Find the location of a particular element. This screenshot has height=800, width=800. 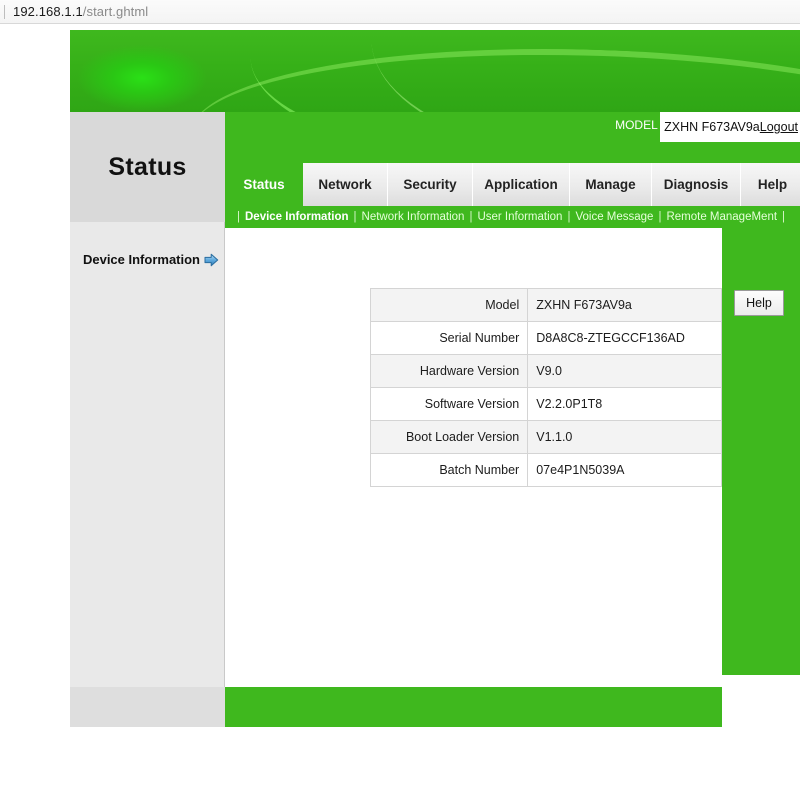

subnav-item-voice-message: Voice Message is located at coordinates (614, 217).